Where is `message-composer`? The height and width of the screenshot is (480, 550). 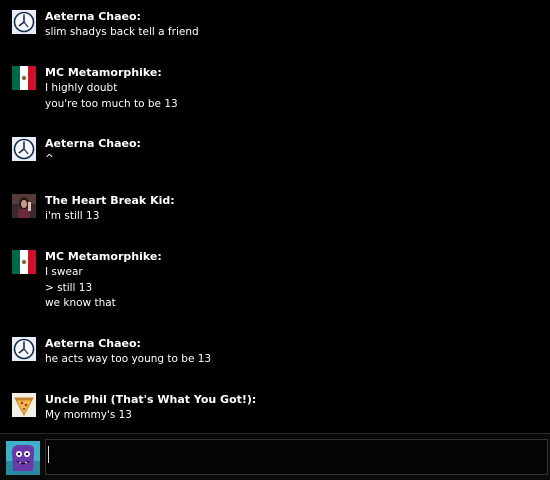 message-composer is located at coordinates (275, 456).